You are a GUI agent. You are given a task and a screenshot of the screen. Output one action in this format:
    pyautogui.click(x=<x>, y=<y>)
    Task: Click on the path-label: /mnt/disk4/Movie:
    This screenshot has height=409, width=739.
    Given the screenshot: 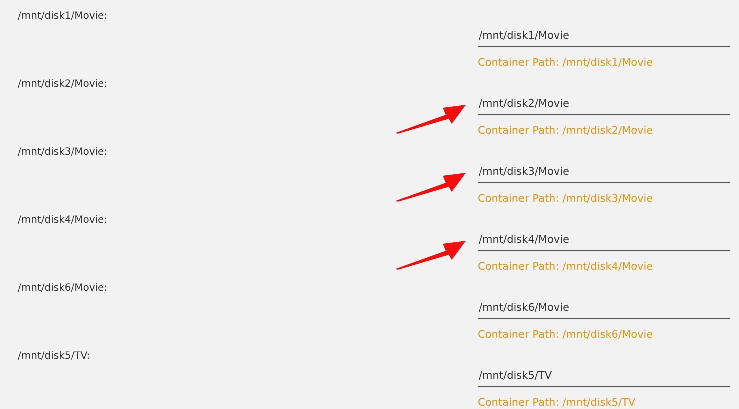 What is the action you would take?
    pyautogui.click(x=63, y=221)
    